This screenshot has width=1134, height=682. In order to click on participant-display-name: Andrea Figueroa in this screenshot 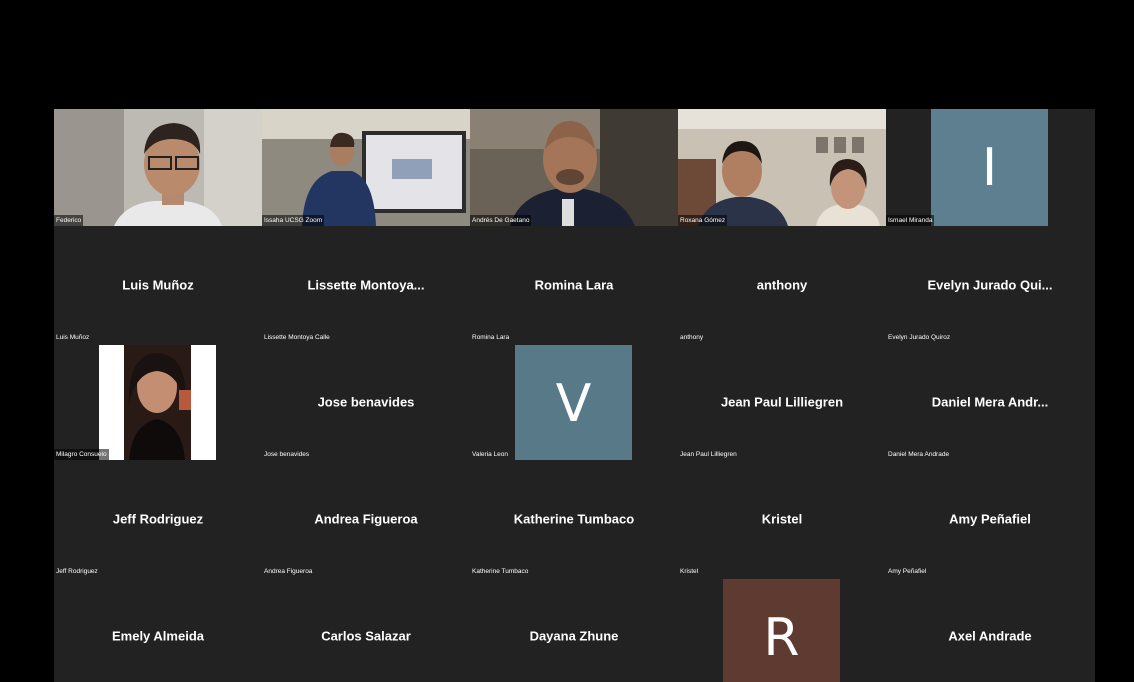, I will do `click(366, 518)`.